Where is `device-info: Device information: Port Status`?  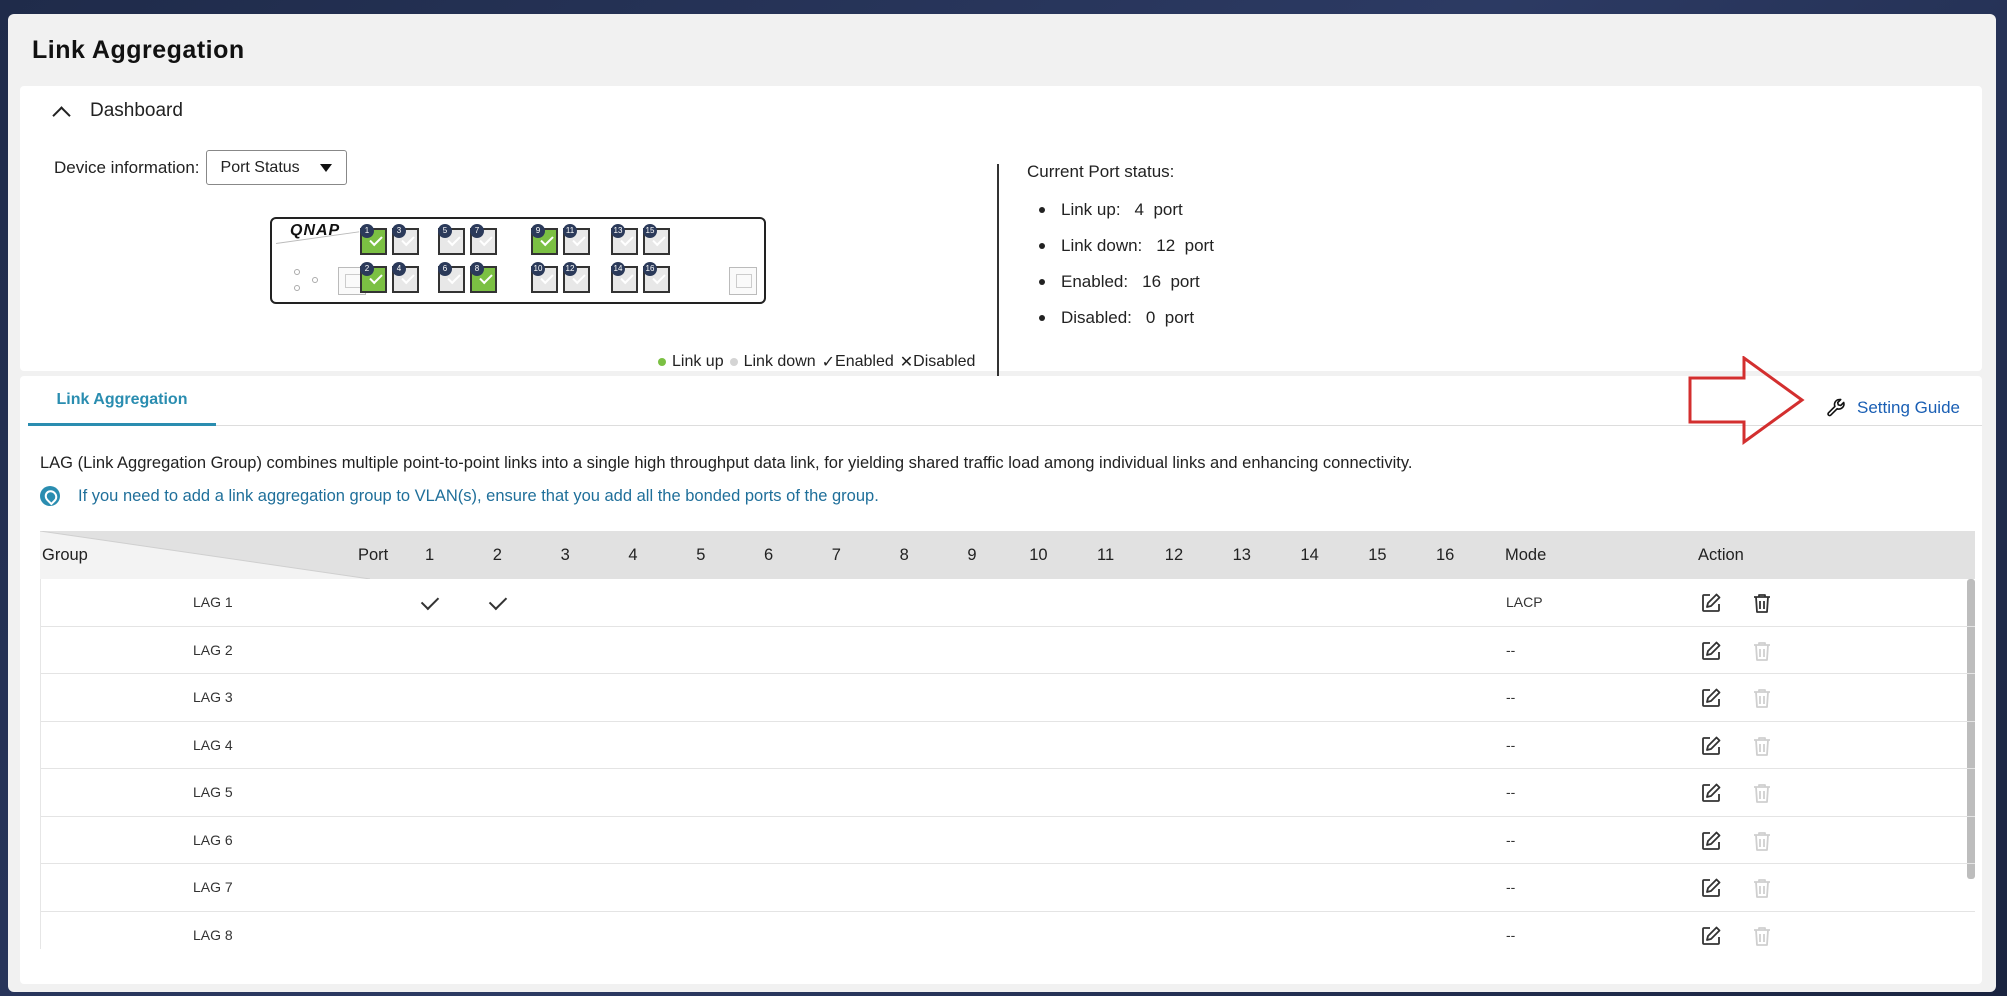
device-info: Device information: Port Status is located at coordinates (200, 167).